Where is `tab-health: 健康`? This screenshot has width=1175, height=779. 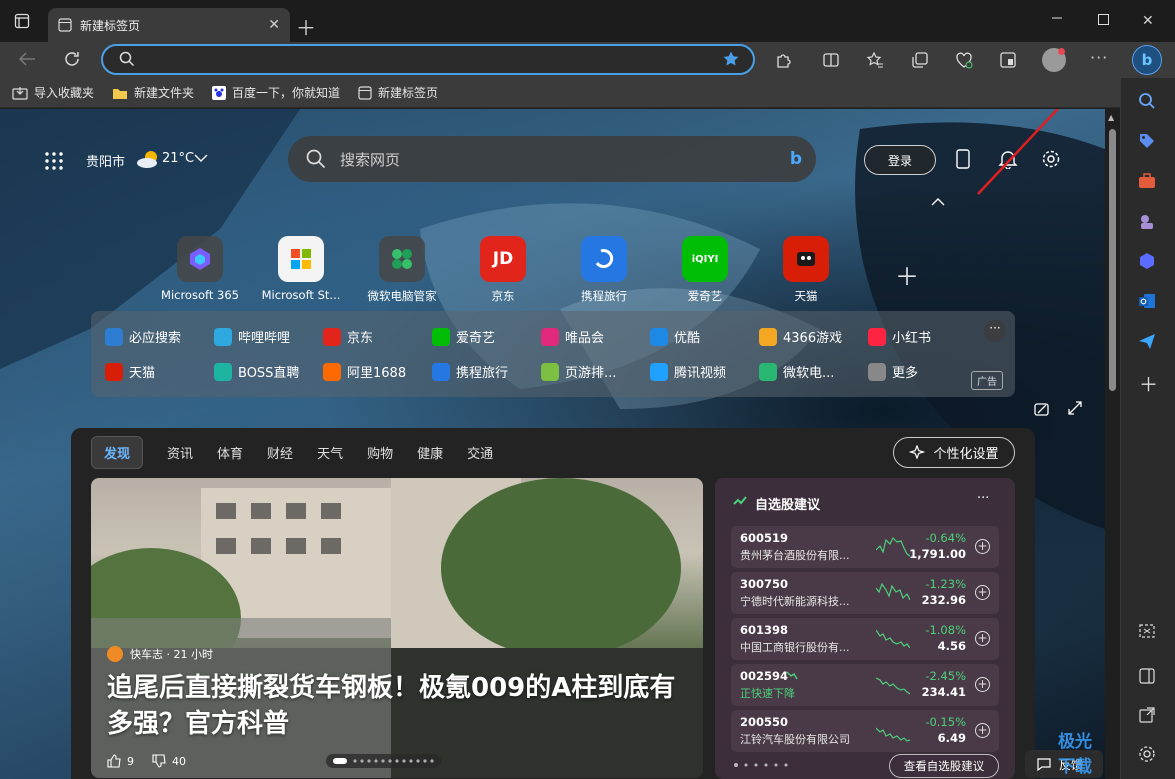 tab-health: 健康 is located at coordinates (430, 452).